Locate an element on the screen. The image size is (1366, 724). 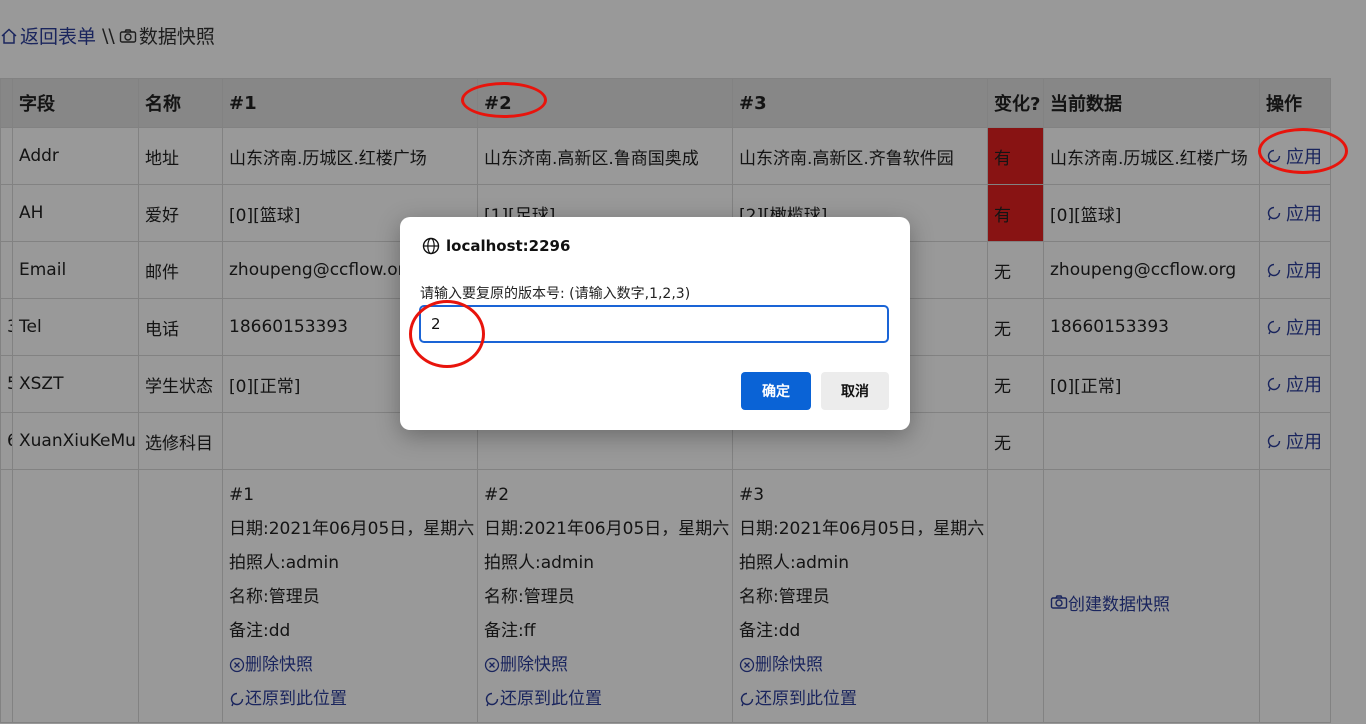
version-number-input is located at coordinates (654, 324).